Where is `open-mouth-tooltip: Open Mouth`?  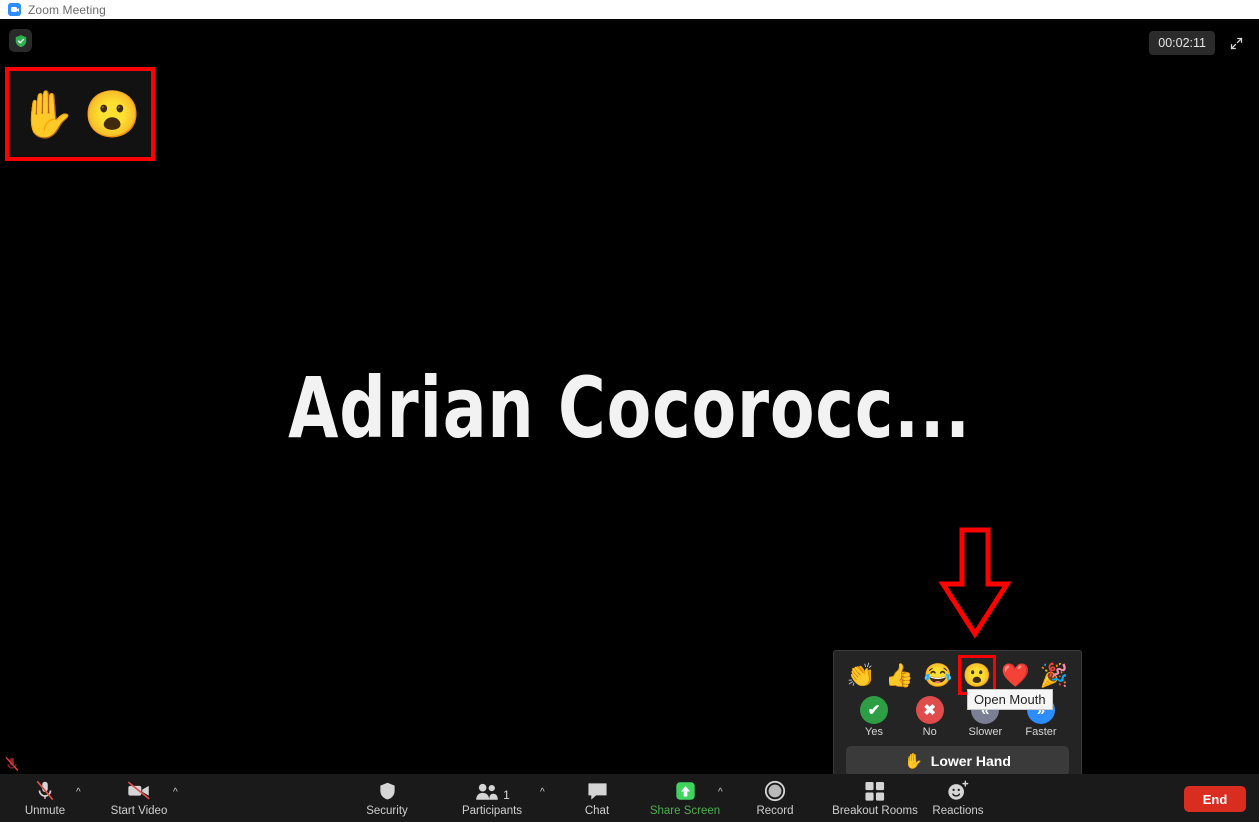
open-mouth-tooltip: Open Mouth is located at coordinates (1010, 699).